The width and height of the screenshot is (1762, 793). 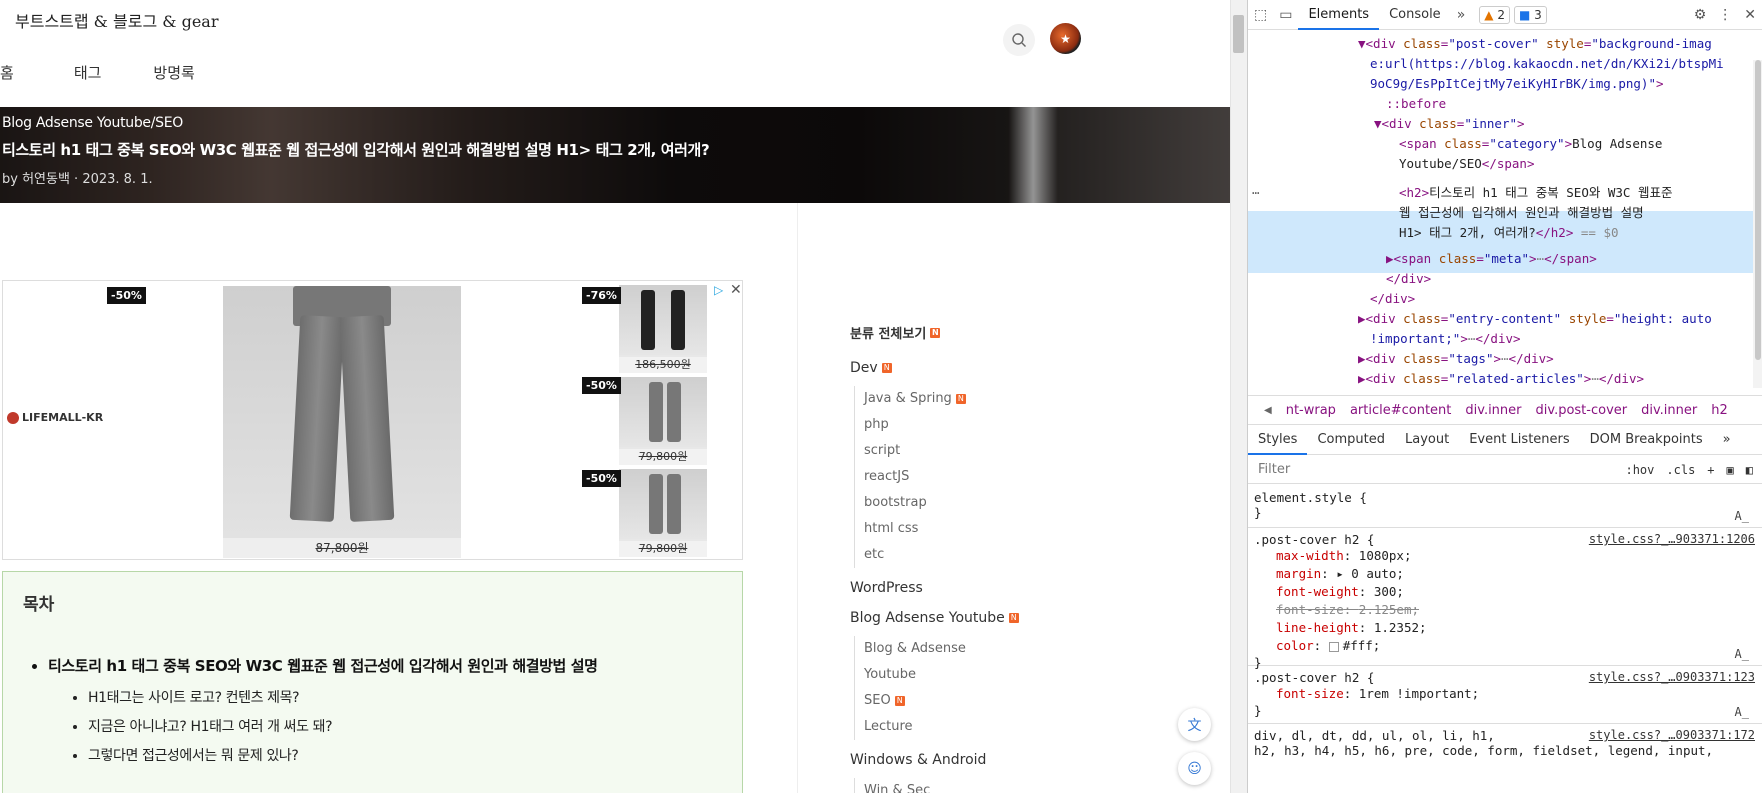 What do you see at coordinates (1639, 470) in the screenshot?
I see `hover-state-toggle: :hov` at bounding box center [1639, 470].